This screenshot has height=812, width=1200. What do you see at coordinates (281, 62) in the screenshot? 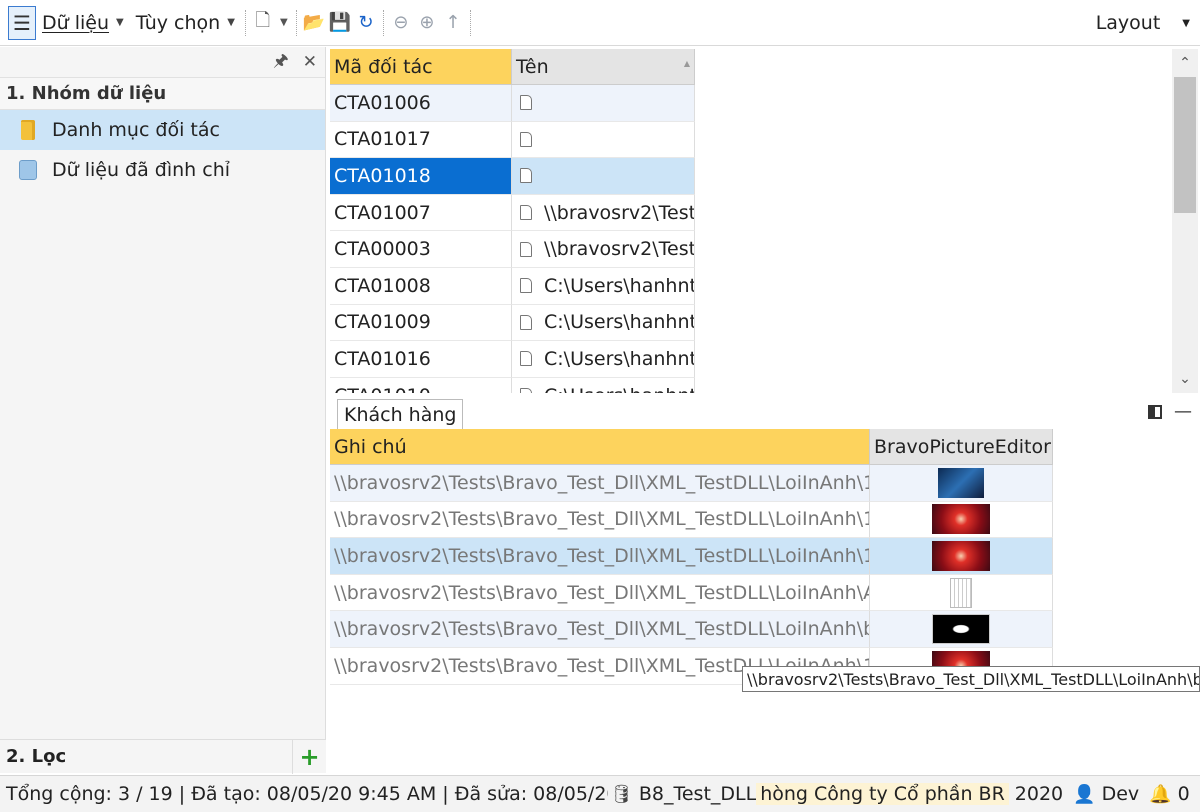
I see `pin-icon: 🖈` at bounding box center [281, 62].